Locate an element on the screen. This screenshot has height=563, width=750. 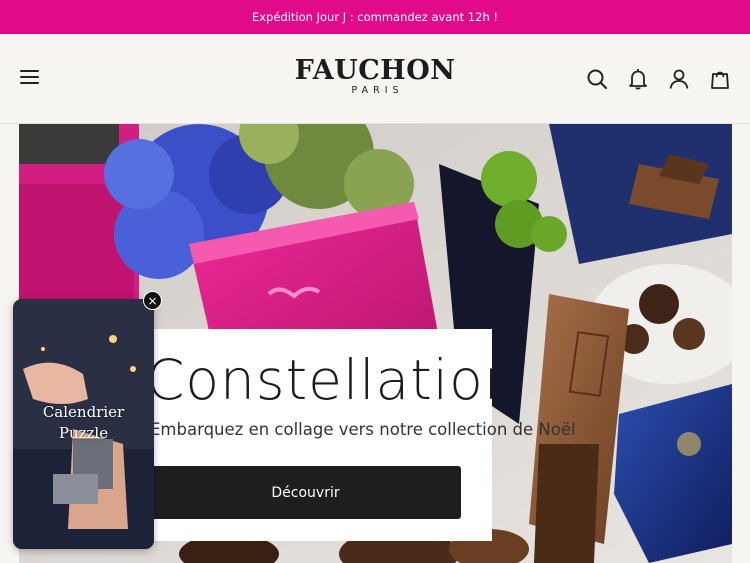
brand-logo: FAUCHON PARIS is located at coordinates (375, 77).